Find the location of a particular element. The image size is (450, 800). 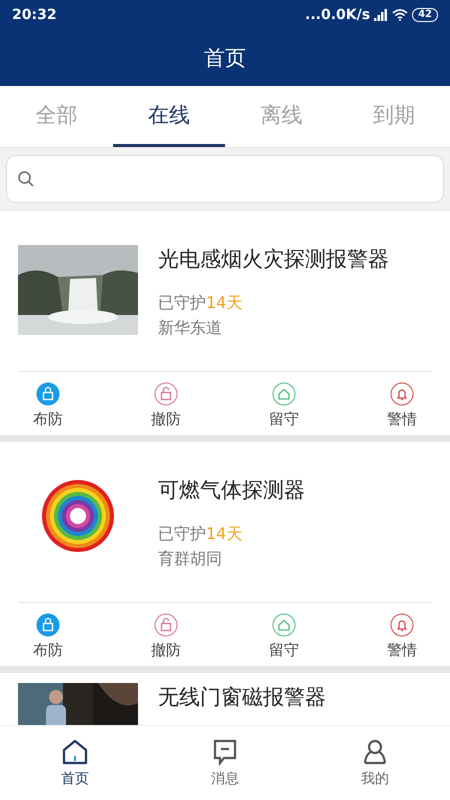

home-icon is located at coordinates (75, 752).